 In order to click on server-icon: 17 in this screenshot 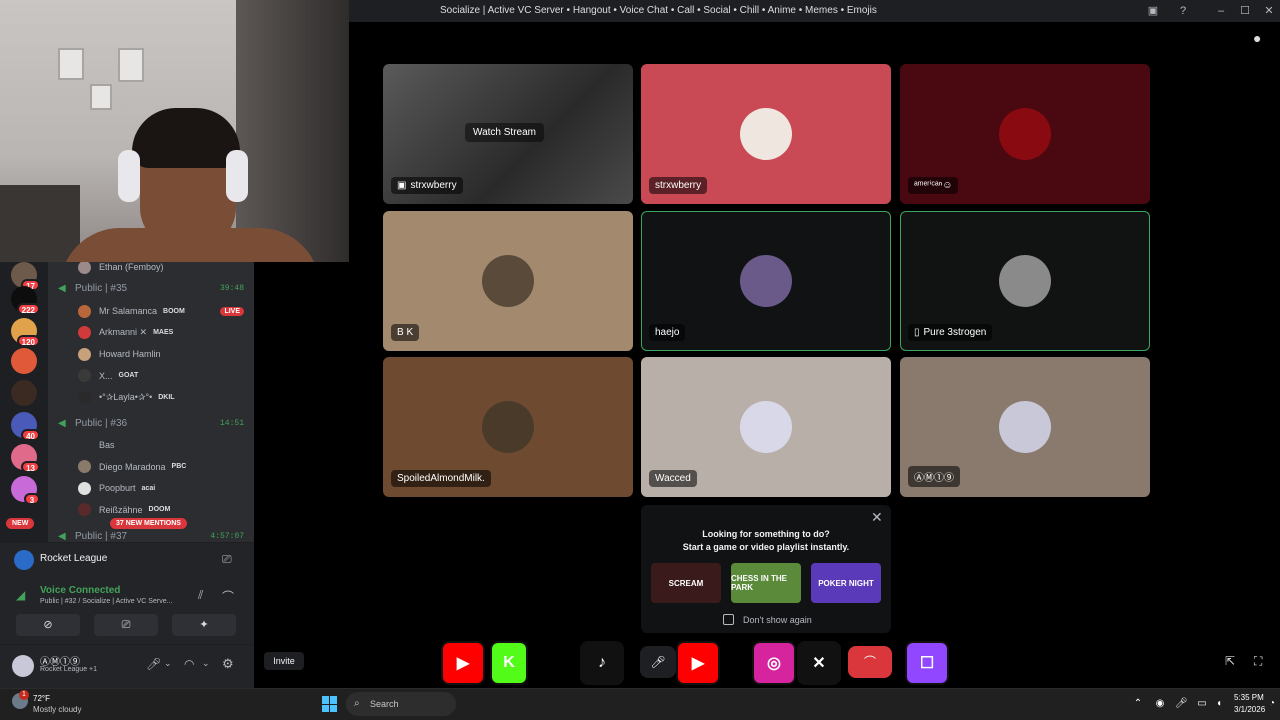, I will do `click(25, 276)`.